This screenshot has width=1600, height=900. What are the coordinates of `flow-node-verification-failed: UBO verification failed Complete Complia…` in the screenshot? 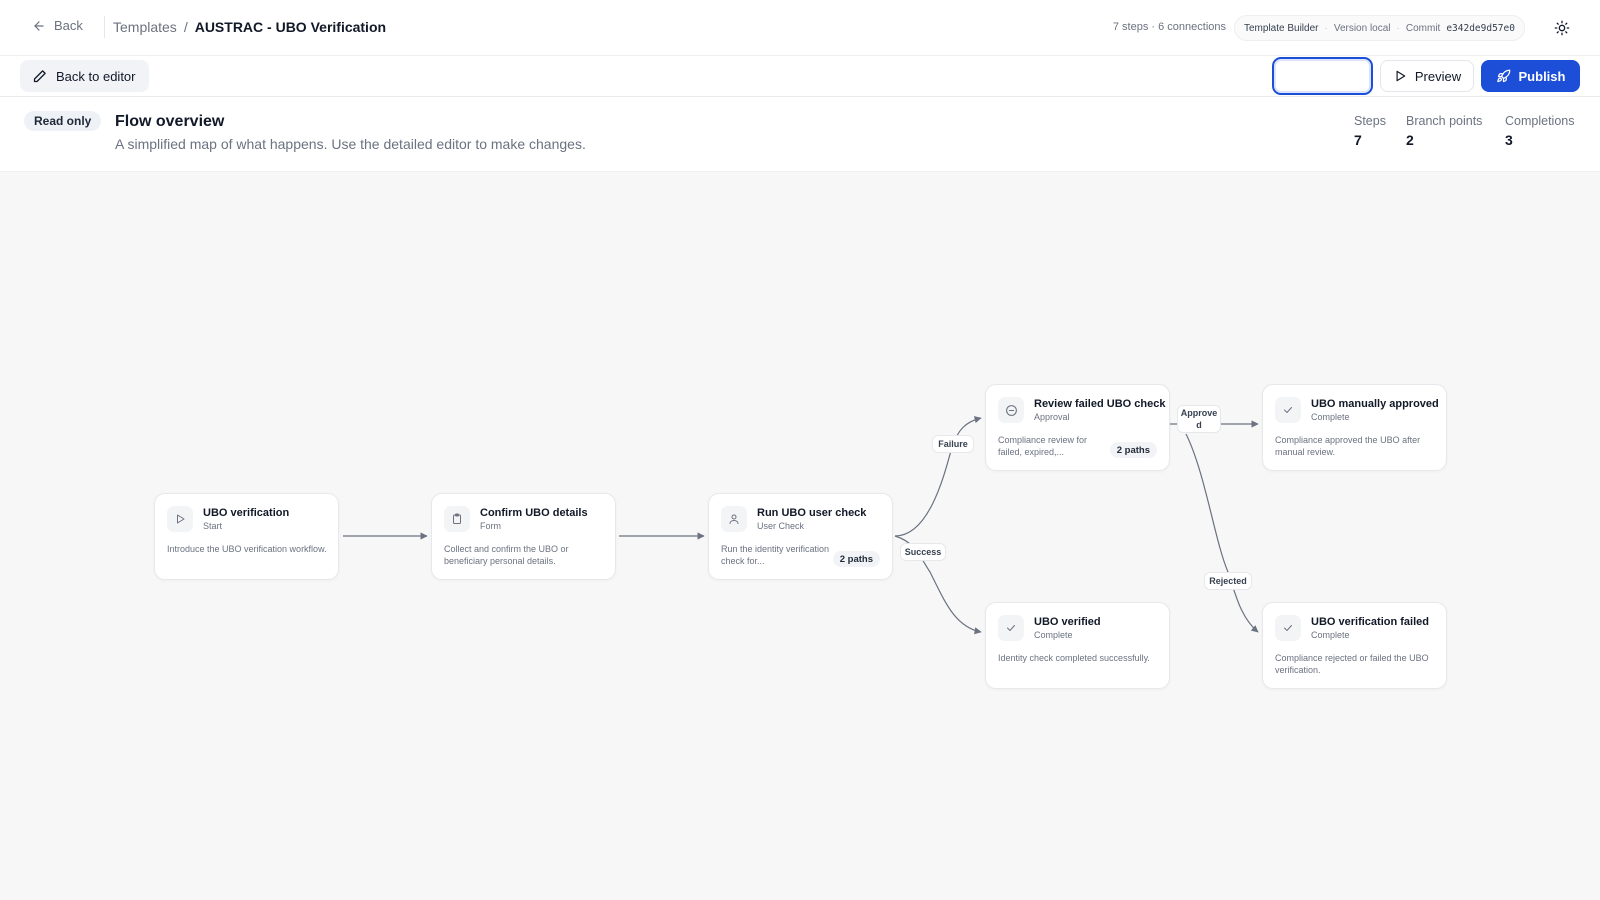 It's located at (1354, 645).